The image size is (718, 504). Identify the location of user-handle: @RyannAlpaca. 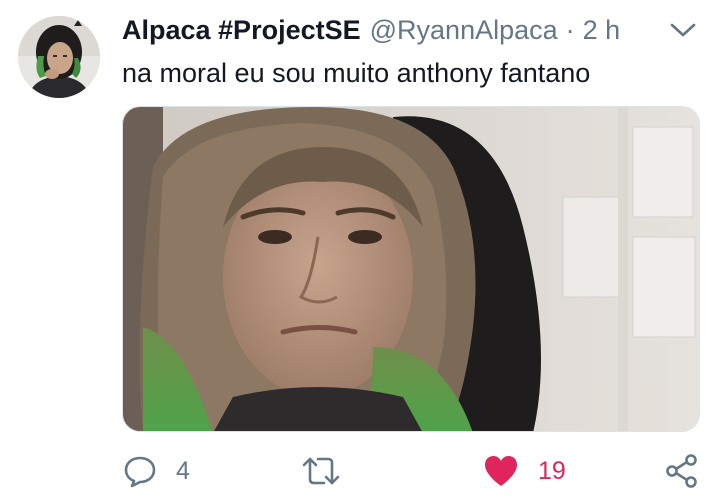
(464, 30).